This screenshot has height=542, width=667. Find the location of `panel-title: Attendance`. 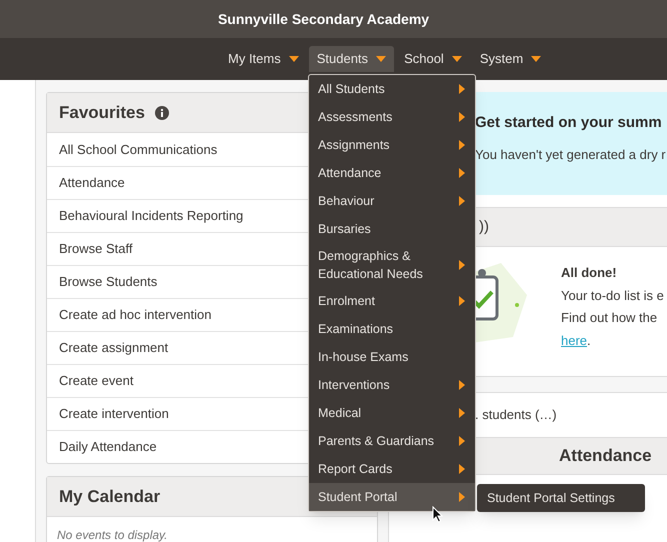

panel-title: Attendance is located at coordinates (605, 456).